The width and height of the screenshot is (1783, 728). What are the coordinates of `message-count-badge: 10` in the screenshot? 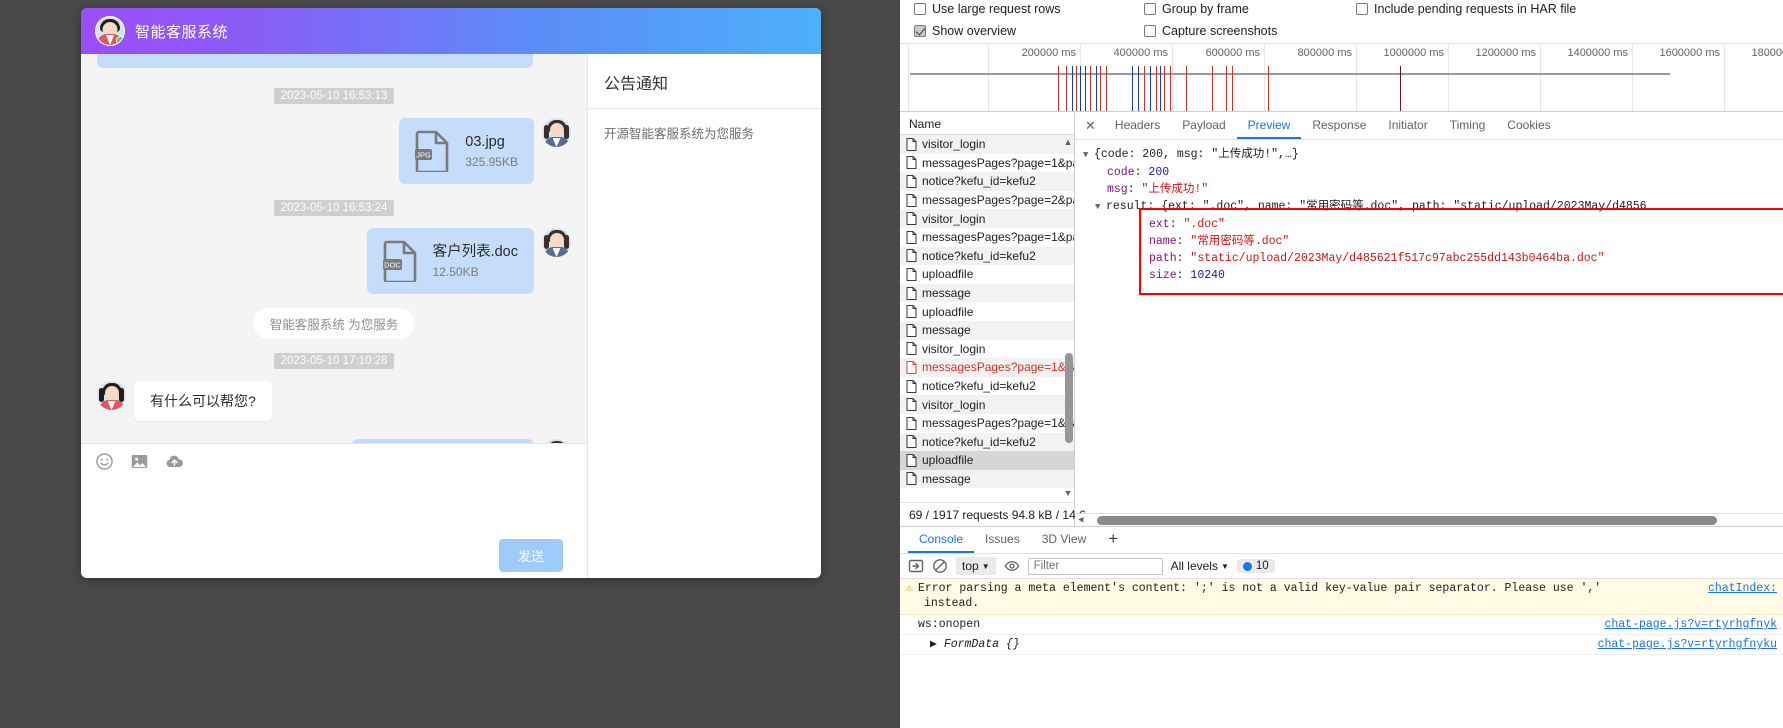 It's located at (1255, 566).